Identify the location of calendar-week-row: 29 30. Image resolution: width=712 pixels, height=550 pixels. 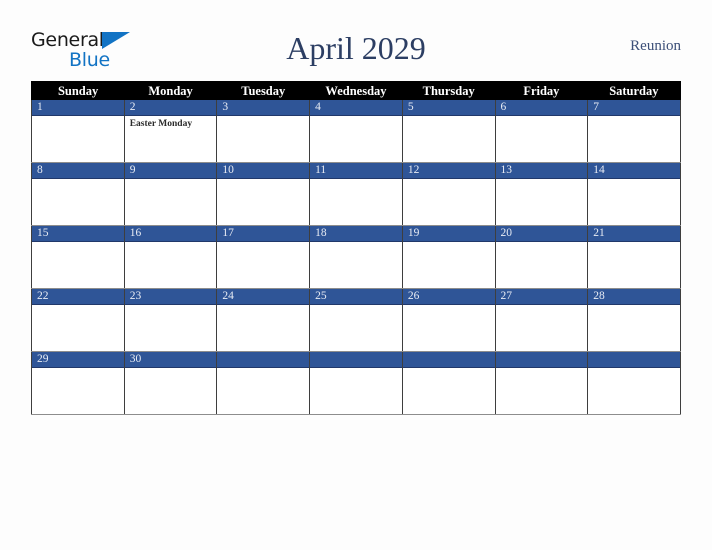
(356, 383).